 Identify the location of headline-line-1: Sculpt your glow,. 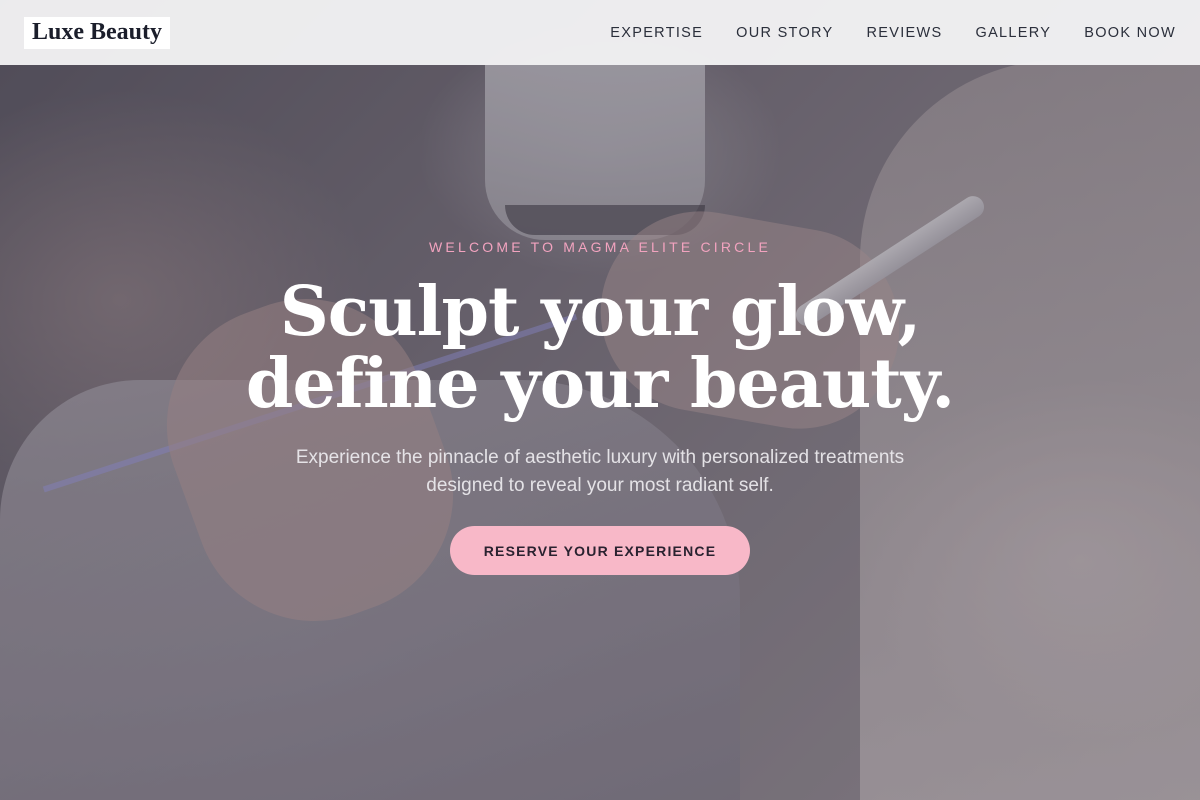
(600, 312).